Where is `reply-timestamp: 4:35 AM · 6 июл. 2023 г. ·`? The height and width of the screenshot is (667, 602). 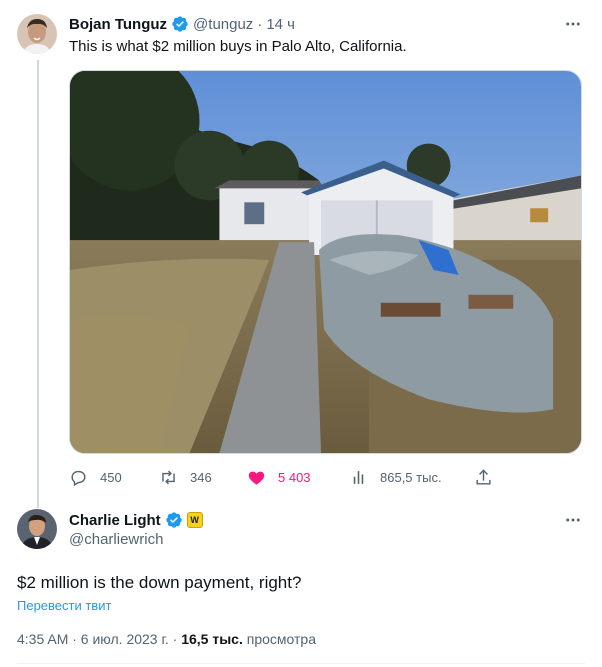 reply-timestamp: 4:35 AM · 6 июл. 2023 г. · is located at coordinates (99, 639).